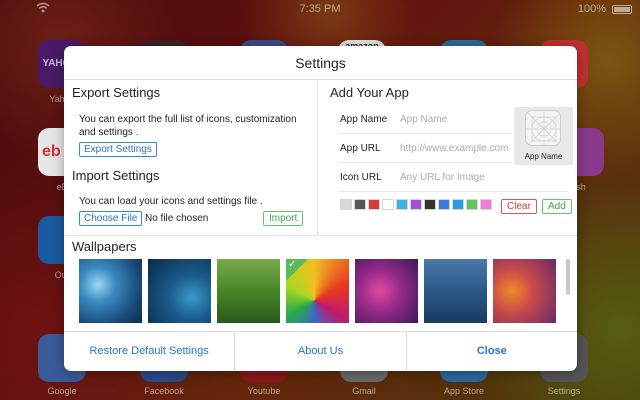  Describe the element at coordinates (104, 246) in the screenshot. I see `wallpapers-heading: Wallpapers` at that location.